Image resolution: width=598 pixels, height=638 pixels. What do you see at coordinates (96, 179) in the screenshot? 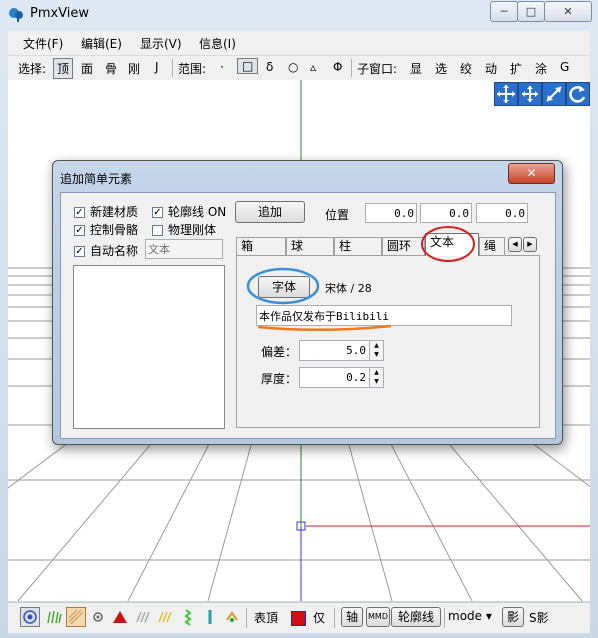
I see `dialog-title: 追加简单元素` at bounding box center [96, 179].